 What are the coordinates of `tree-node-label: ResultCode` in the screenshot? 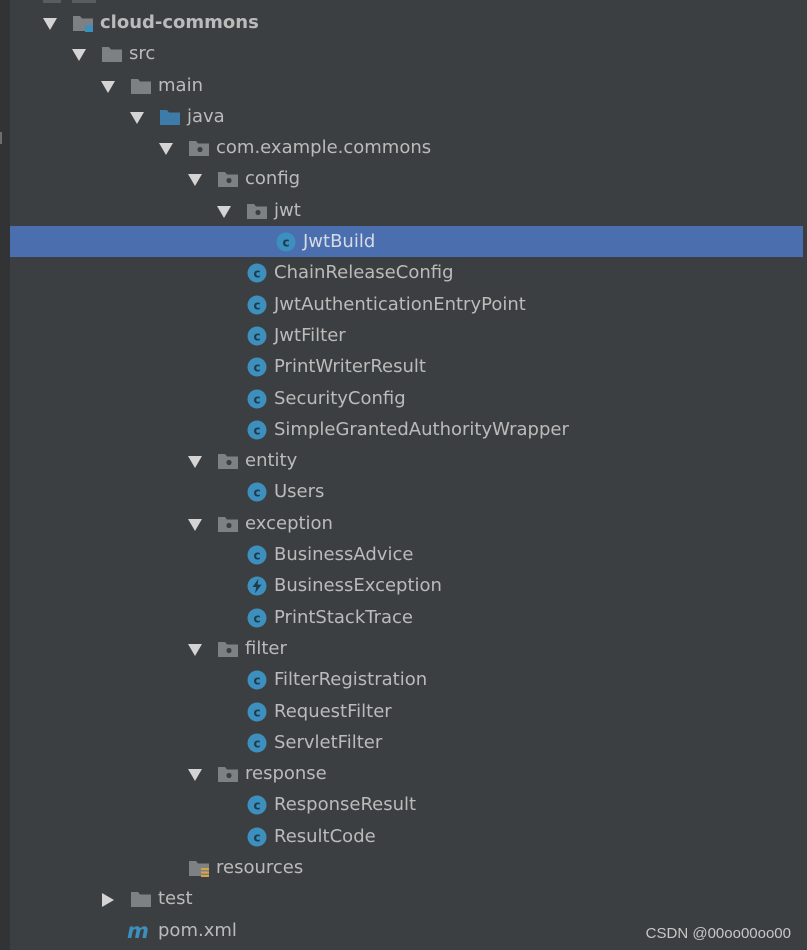 It's located at (325, 836).